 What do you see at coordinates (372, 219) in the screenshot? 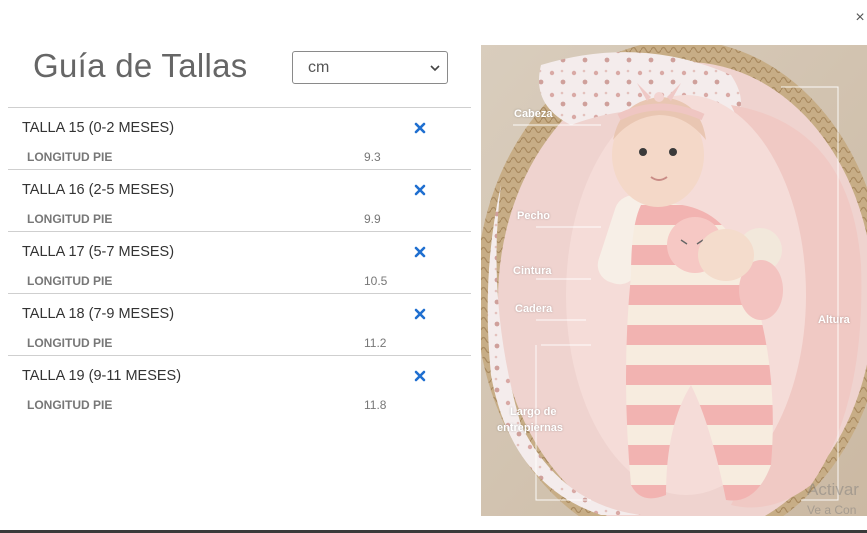
I see `measure-value: 9.9` at bounding box center [372, 219].